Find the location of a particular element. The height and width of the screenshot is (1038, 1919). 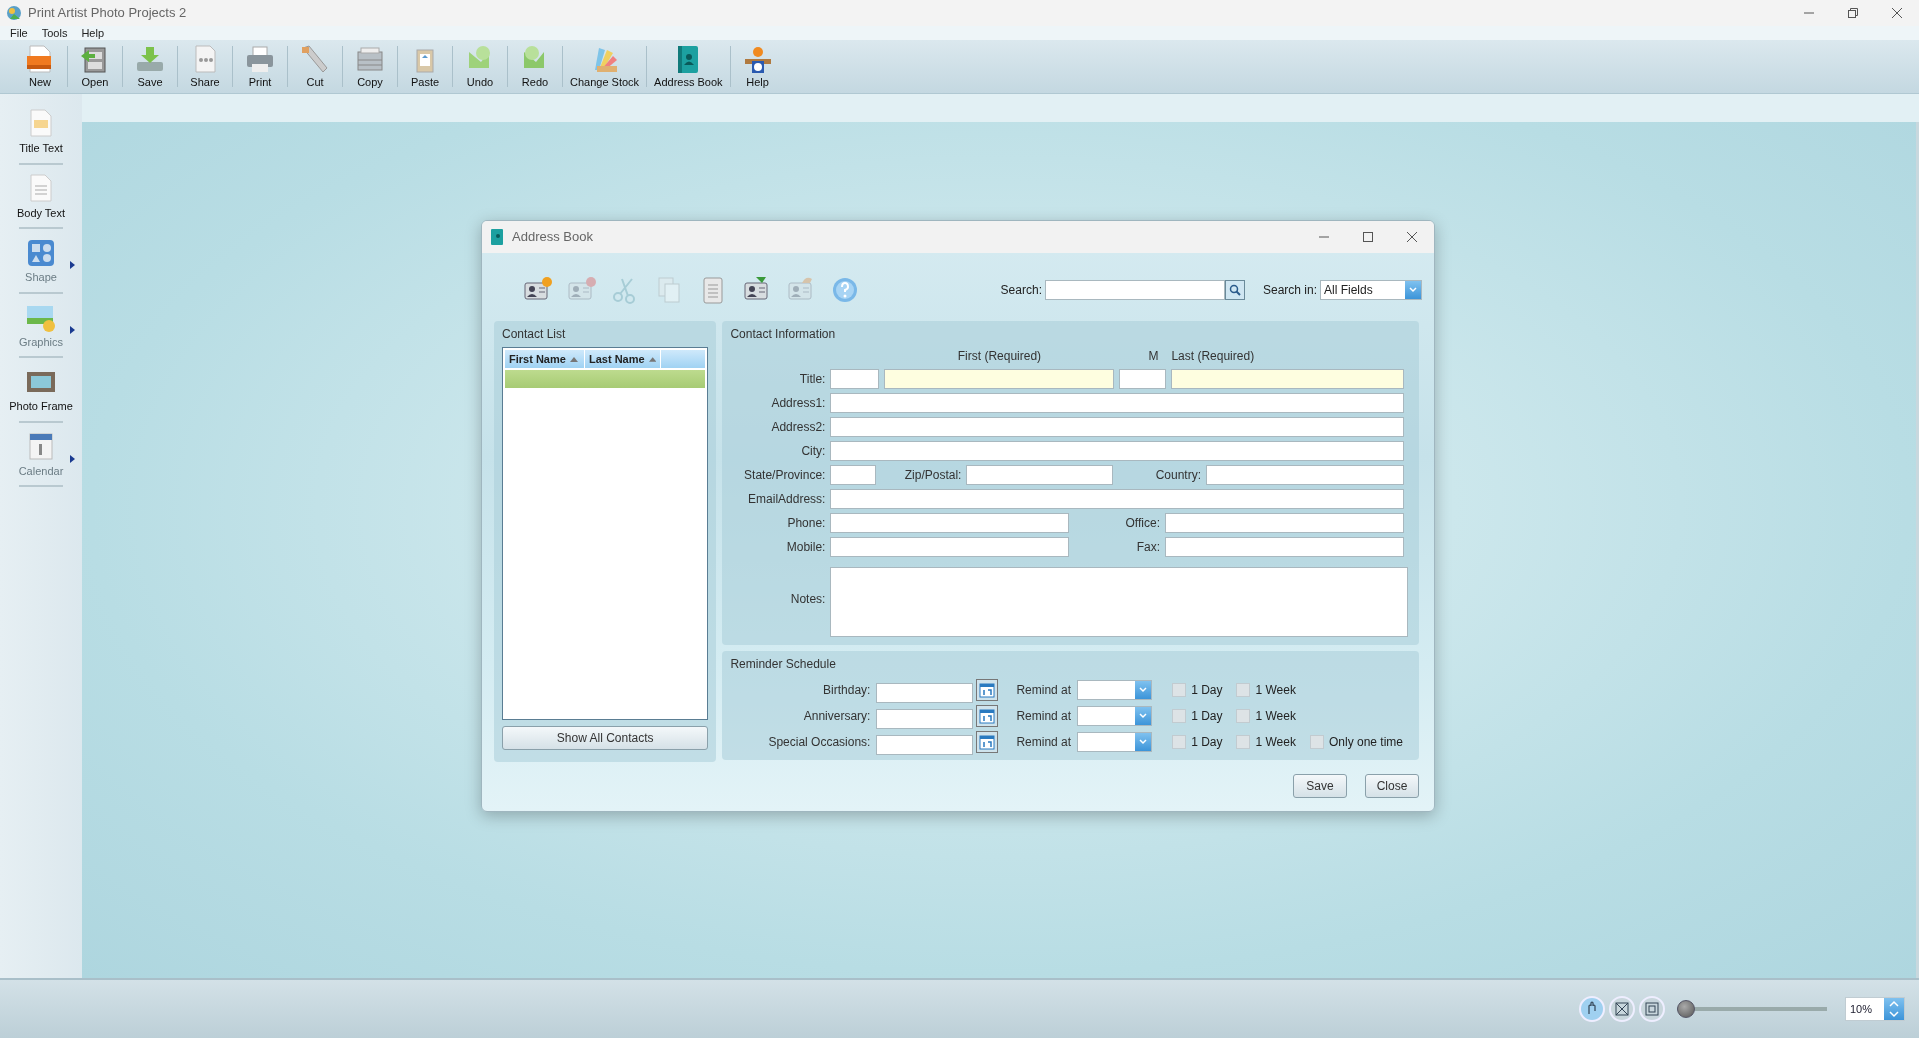

search-in-label: Search in: is located at coordinates (1289, 290).